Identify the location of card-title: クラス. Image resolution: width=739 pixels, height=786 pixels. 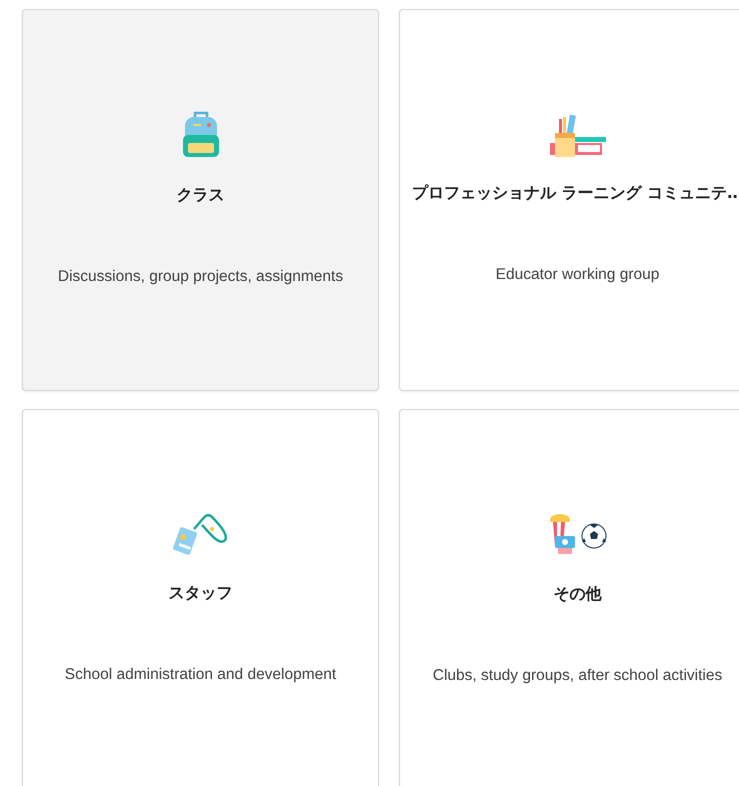
(200, 195).